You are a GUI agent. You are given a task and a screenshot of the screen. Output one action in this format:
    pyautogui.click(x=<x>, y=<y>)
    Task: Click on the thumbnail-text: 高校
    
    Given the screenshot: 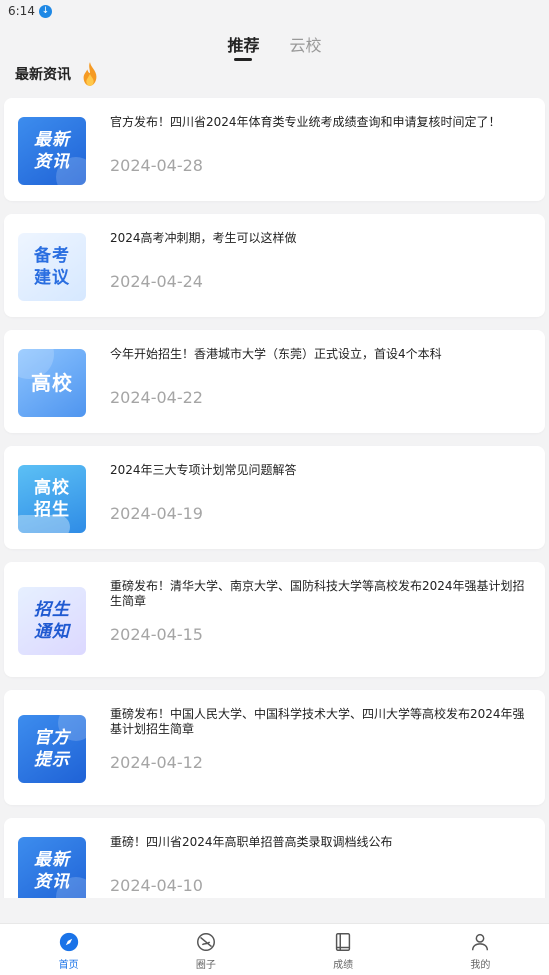 What is the action you would take?
    pyautogui.click(x=52, y=383)
    